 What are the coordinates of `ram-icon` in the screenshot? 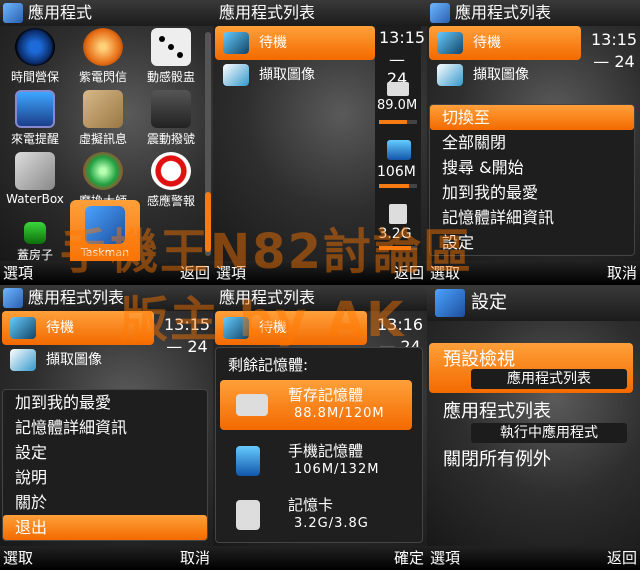 It's located at (398, 89).